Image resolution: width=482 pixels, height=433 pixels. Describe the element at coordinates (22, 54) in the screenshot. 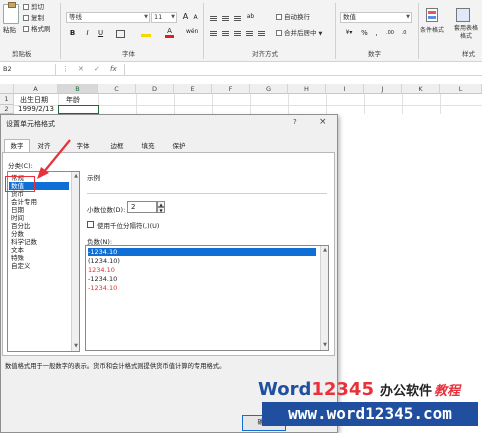

I see `clipboard-group-label: 剪贴板` at that location.